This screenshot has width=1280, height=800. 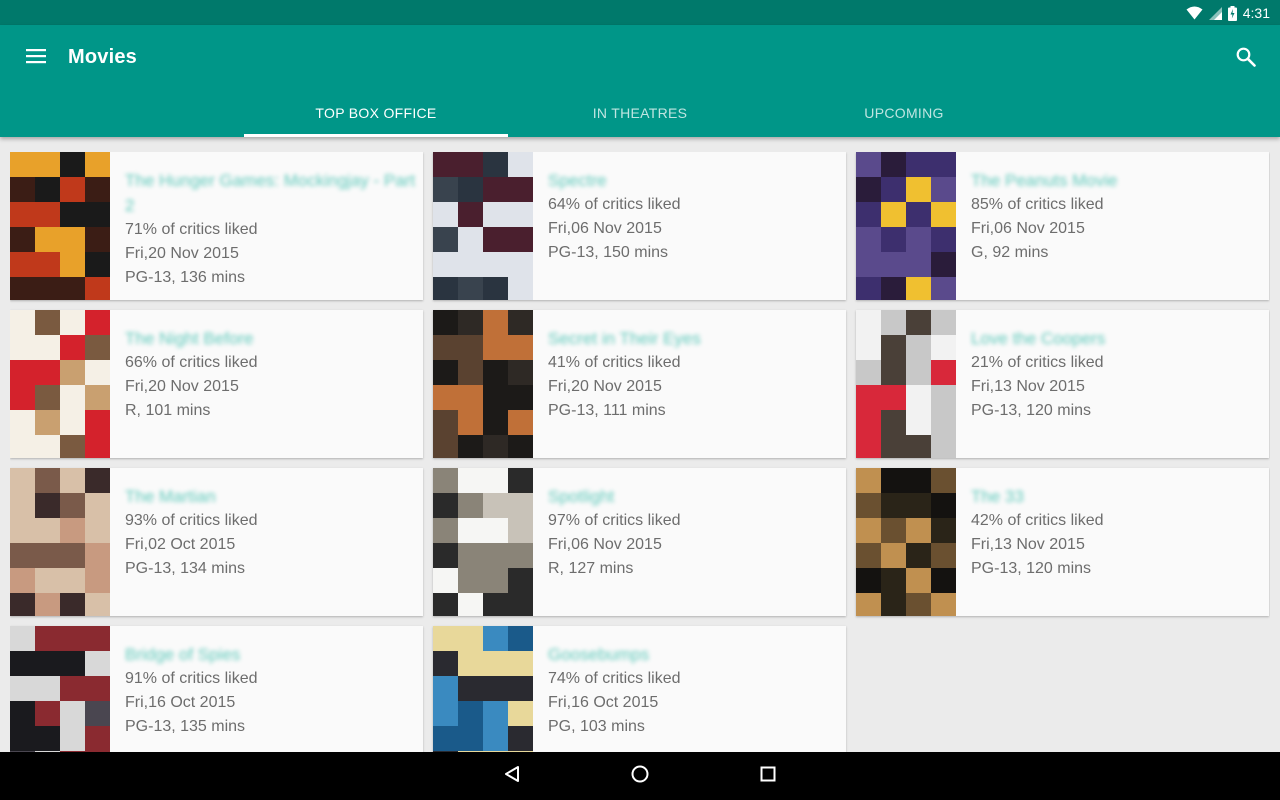 What do you see at coordinates (185, 568) in the screenshot?
I see `rating-runtime: PG-13, 134 mins` at bounding box center [185, 568].